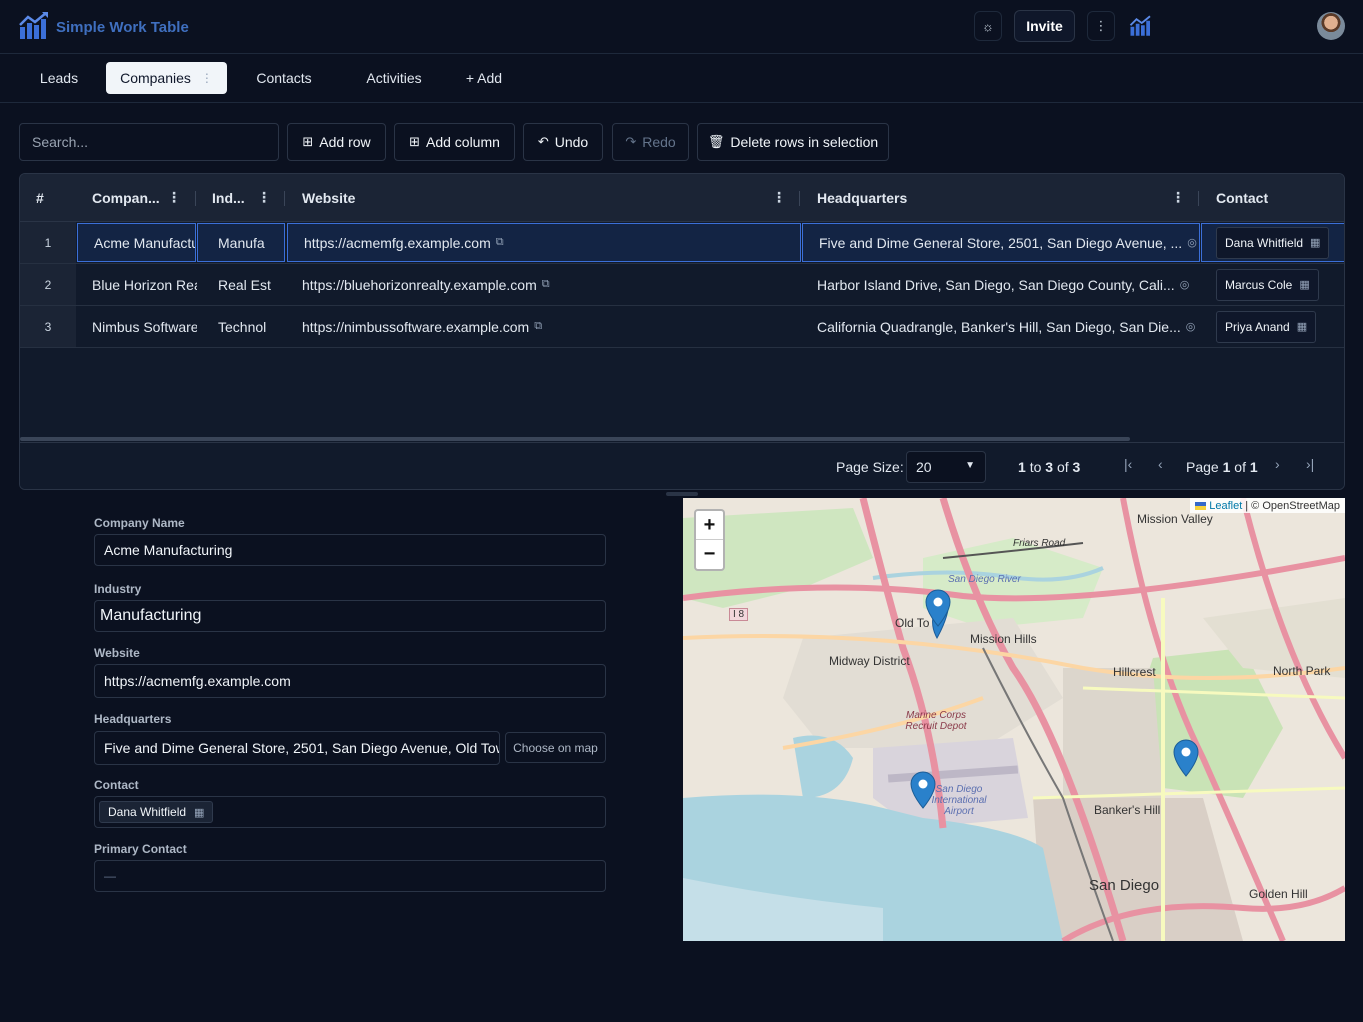 Image resolution: width=1363 pixels, height=1022 pixels. I want to click on cell-website: https://nimbussoftware.example.com ⧉, so click(544, 326).